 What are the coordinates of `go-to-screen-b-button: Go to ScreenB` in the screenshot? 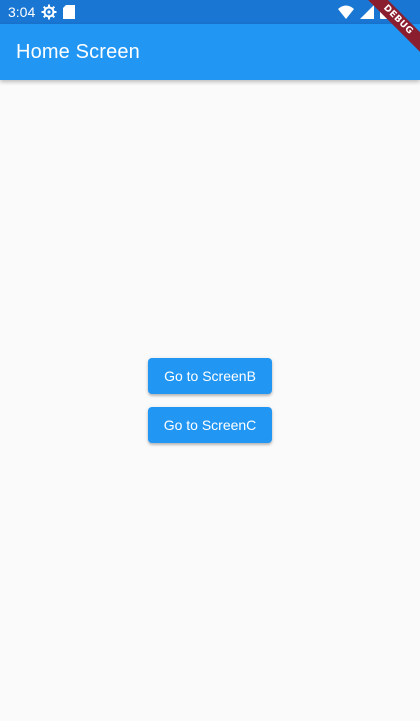 It's located at (210, 376).